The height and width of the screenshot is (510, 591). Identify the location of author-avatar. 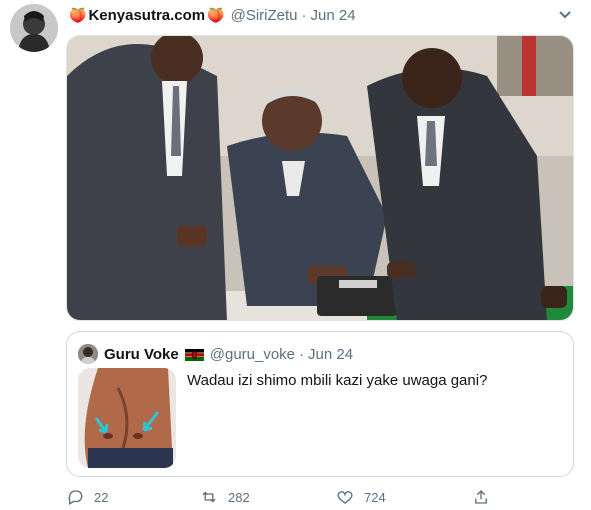
(34, 28).